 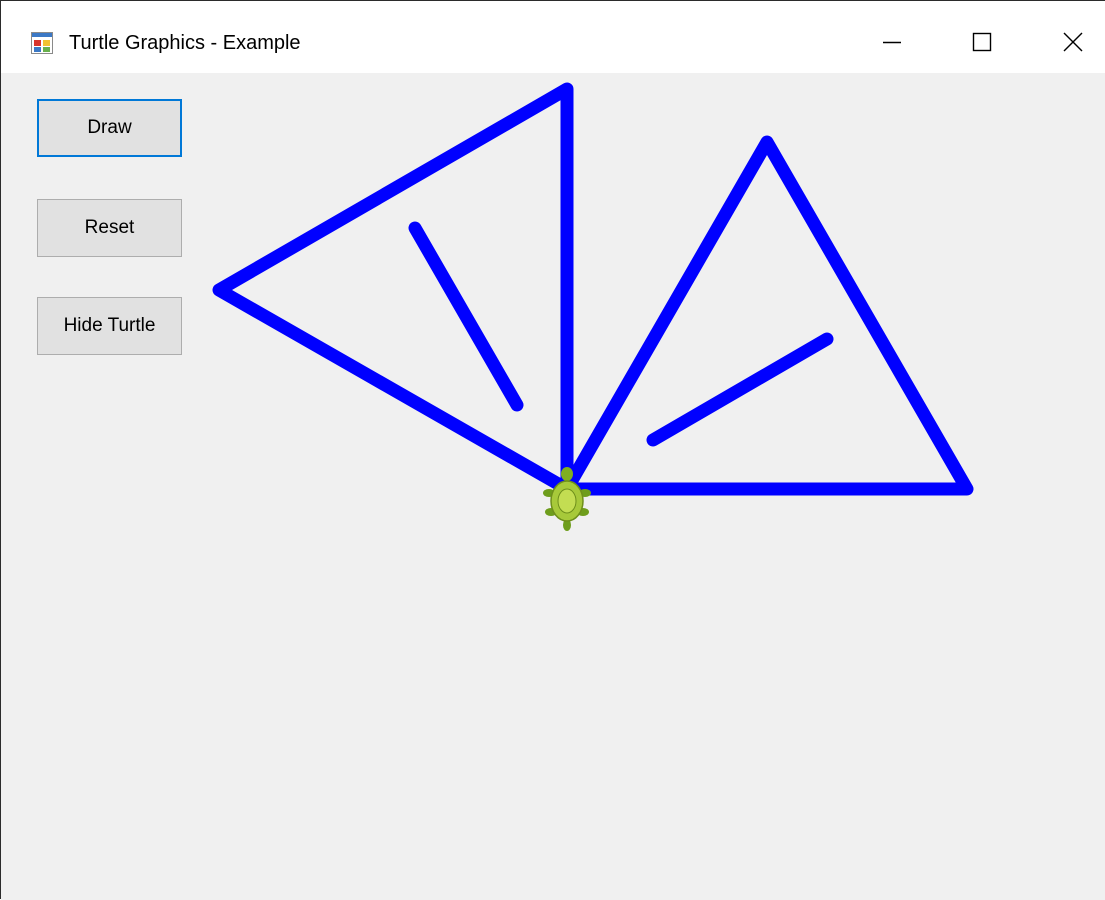 I want to click on title-bar: Turtle Graphics - Example, so click(x=553, y=37).